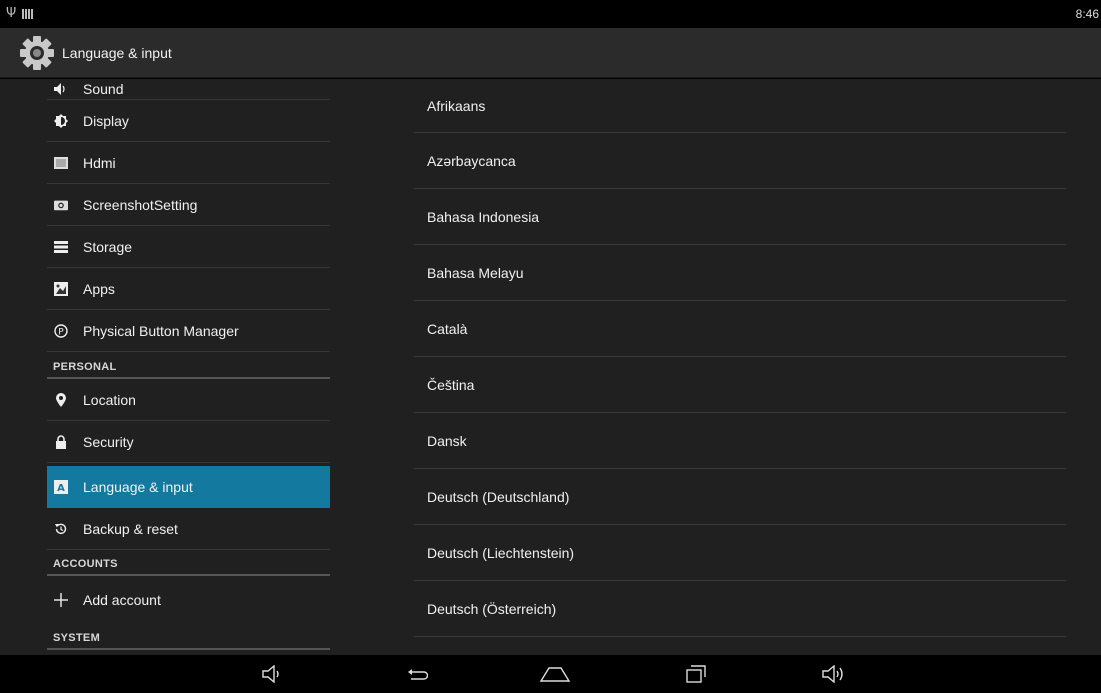 This screenshot has height=693, width=1101. I want to click on language-label: Dansk, so click(447, 440).